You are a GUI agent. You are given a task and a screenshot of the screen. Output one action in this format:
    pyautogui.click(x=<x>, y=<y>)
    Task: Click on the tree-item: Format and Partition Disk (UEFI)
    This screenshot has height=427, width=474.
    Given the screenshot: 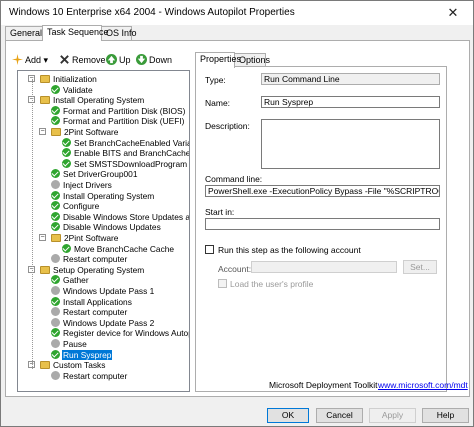 What is the action you would take?
    pyautogui.click(x=118, y=121)
    